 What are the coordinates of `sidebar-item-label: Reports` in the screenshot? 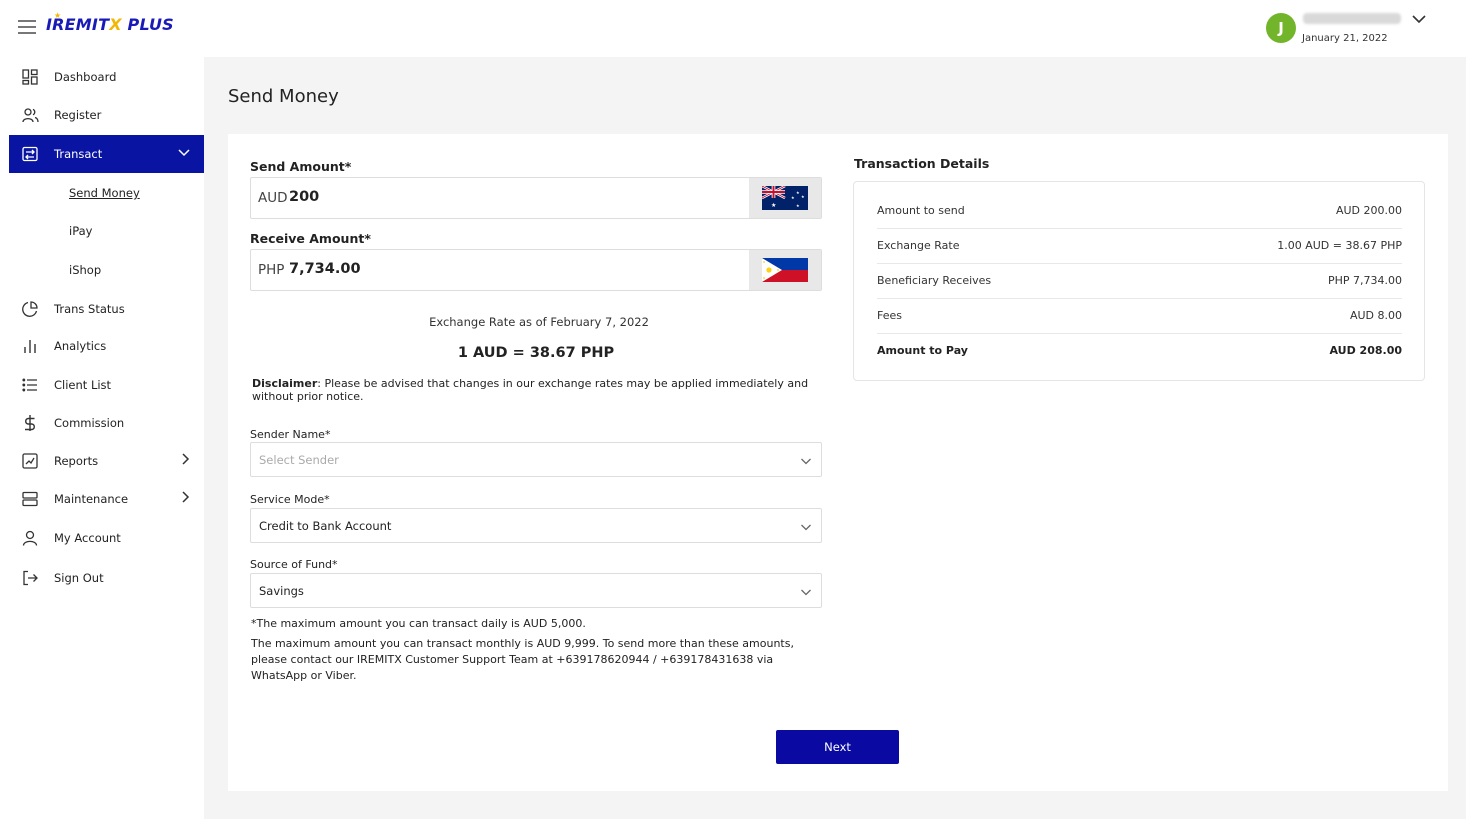 It's located at (76, 461).